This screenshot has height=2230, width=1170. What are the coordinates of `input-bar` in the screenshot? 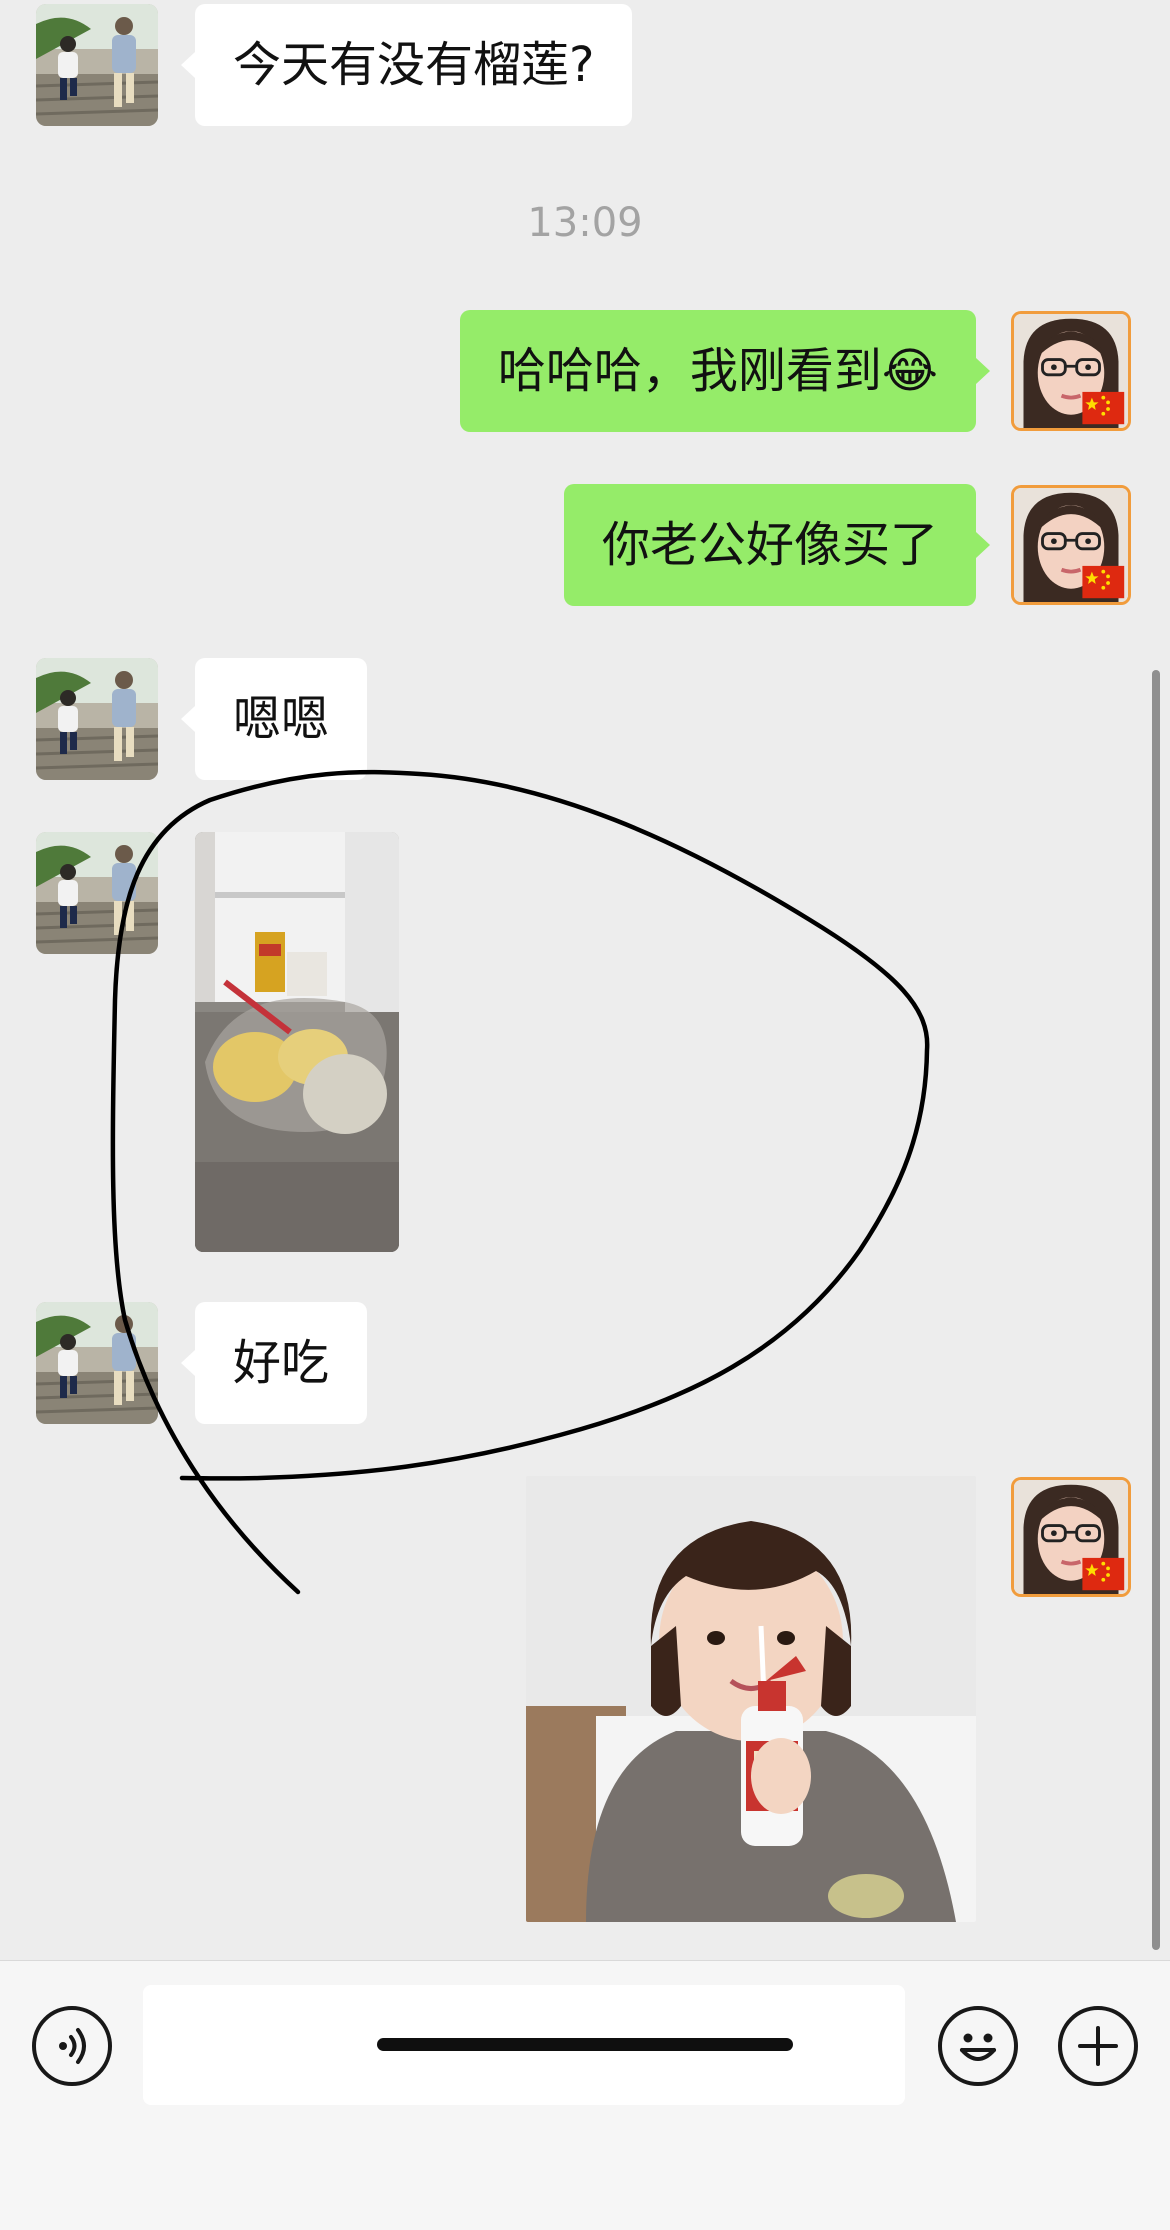 It's located at (585, 2095).